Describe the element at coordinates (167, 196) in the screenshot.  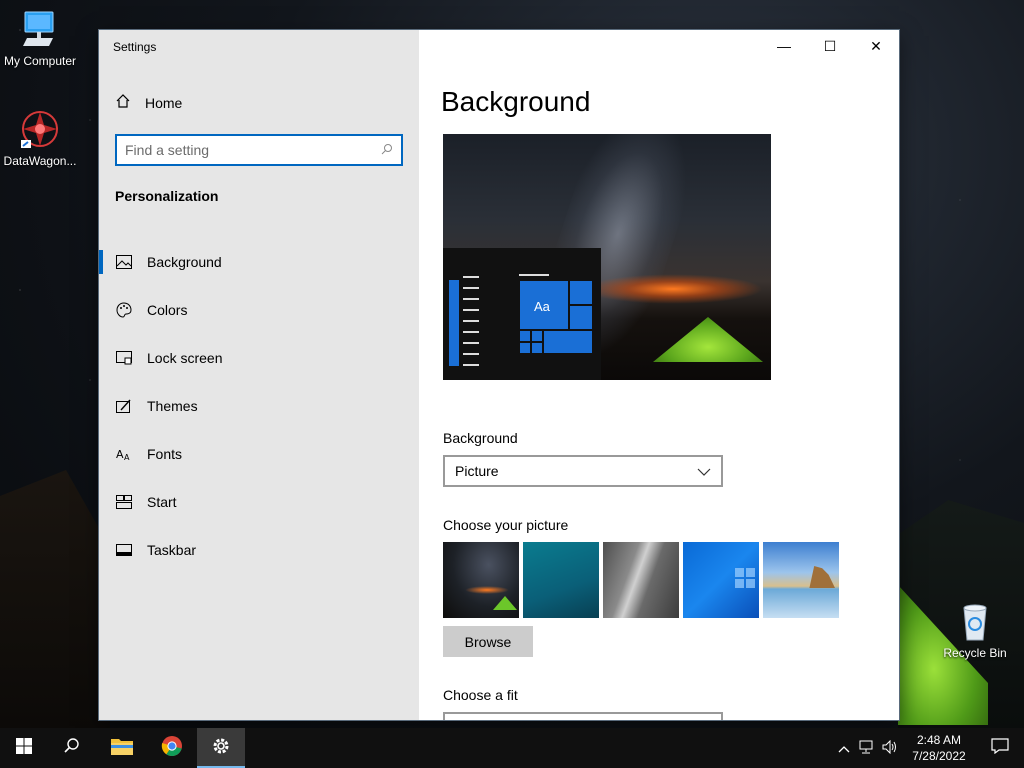
I see `section-title: Personalization` at that location.